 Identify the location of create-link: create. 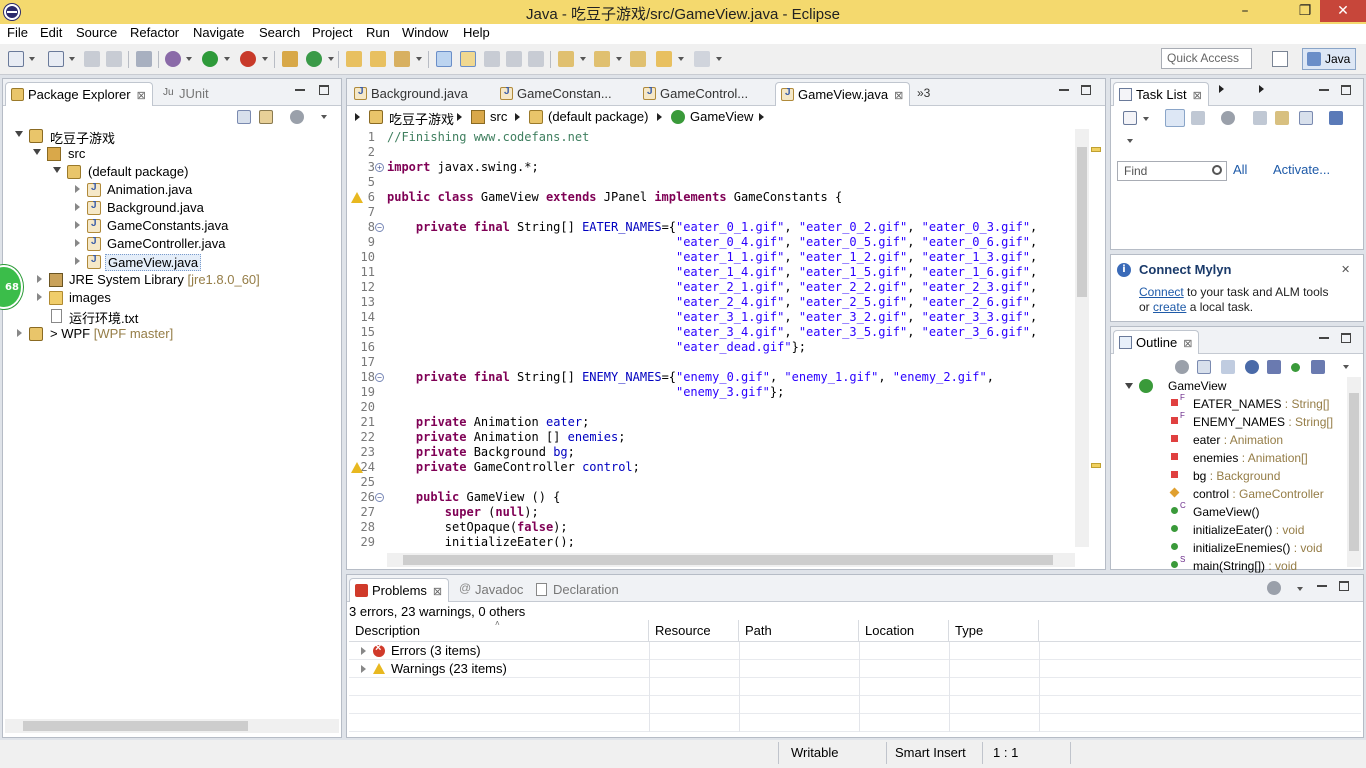
(1169, 307).